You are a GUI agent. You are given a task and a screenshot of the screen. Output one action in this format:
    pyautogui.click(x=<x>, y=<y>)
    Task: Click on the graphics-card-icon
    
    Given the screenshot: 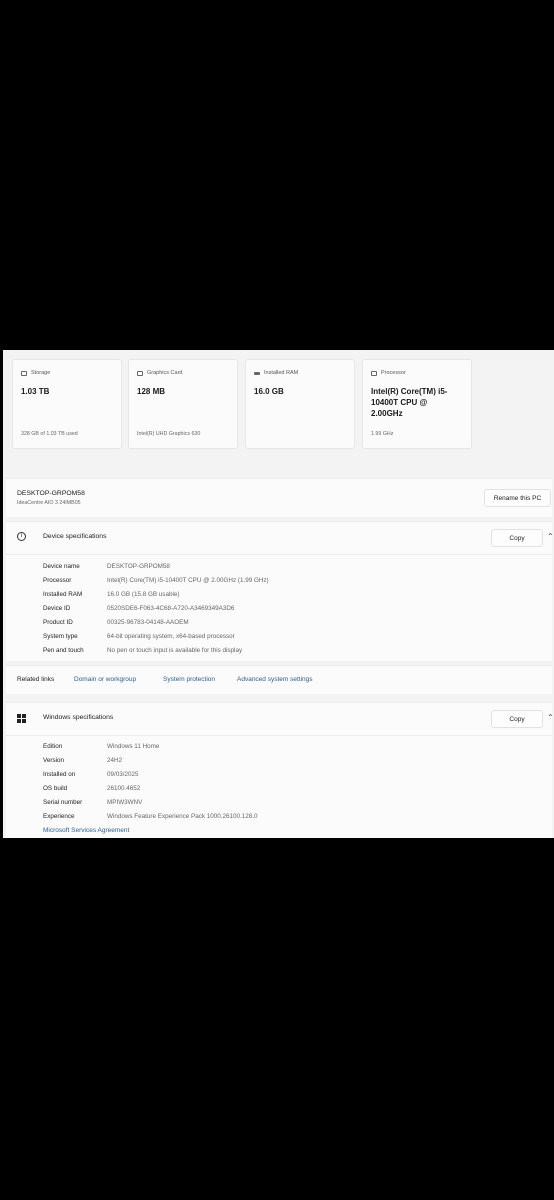 What is the action you would take?
    pyautogui.click(x=140, y=373)
    